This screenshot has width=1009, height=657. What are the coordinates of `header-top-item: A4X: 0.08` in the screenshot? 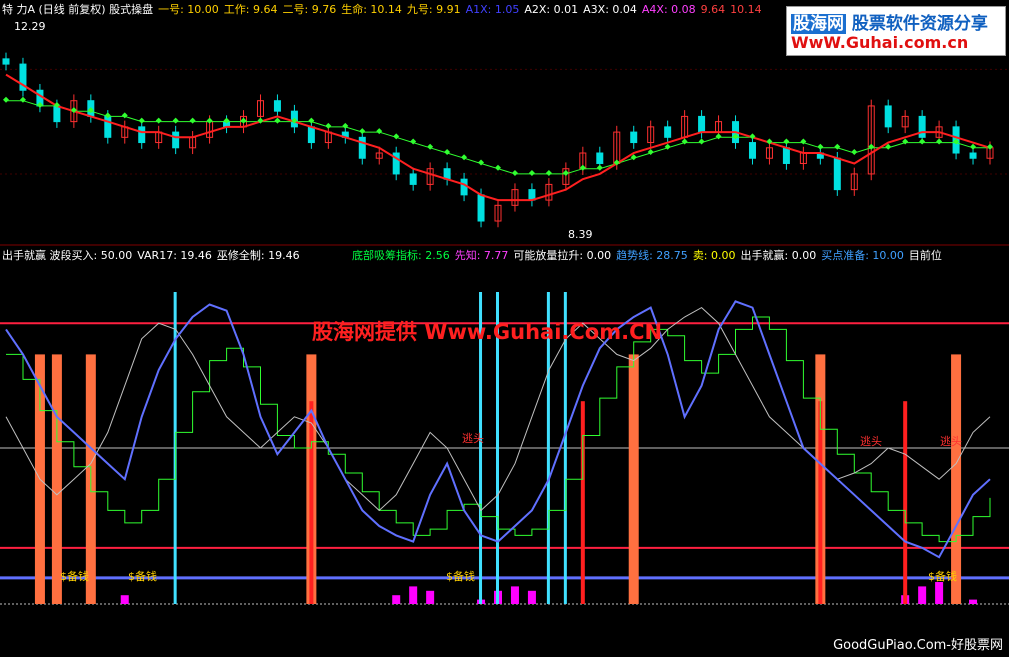 It's located at (668, 9).